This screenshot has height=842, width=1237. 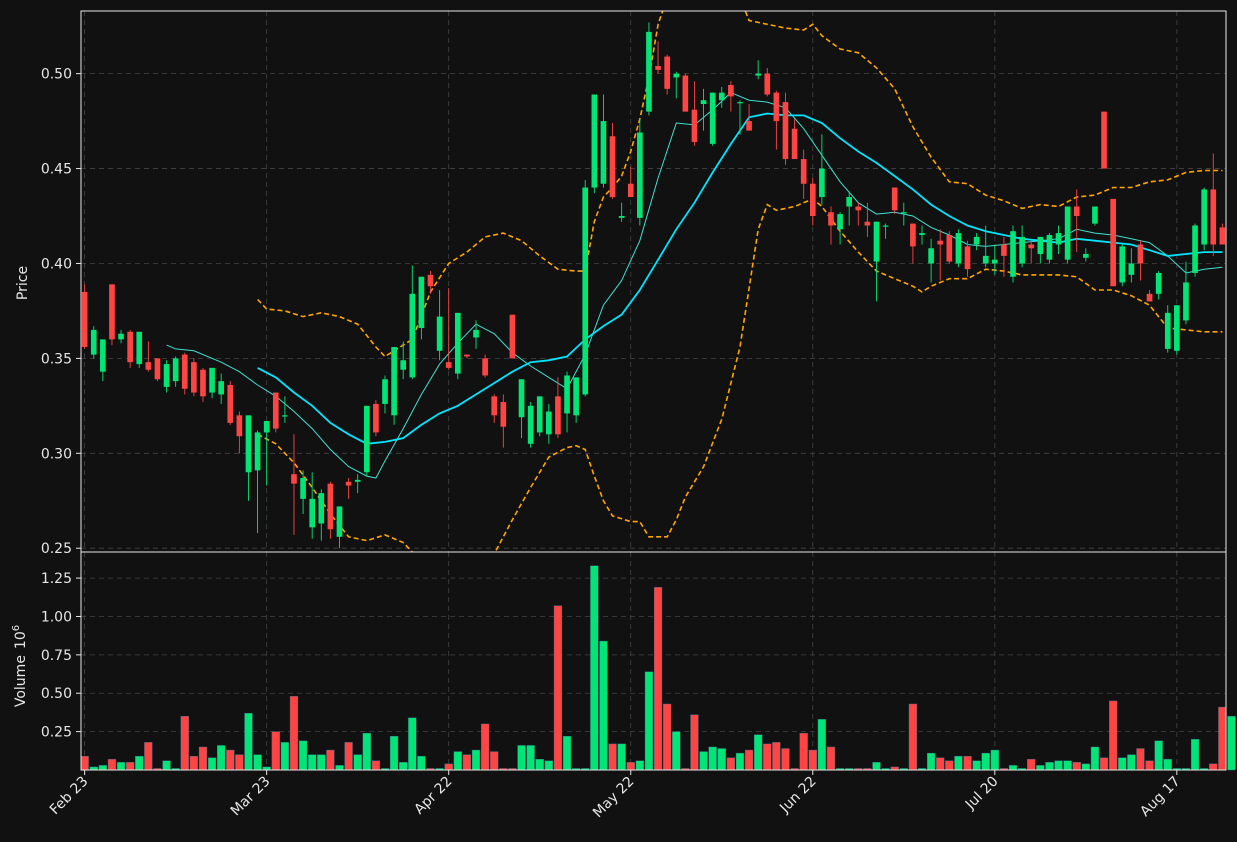 I want to click on price-tick-label: 0.40, so click(x=56, y=264).